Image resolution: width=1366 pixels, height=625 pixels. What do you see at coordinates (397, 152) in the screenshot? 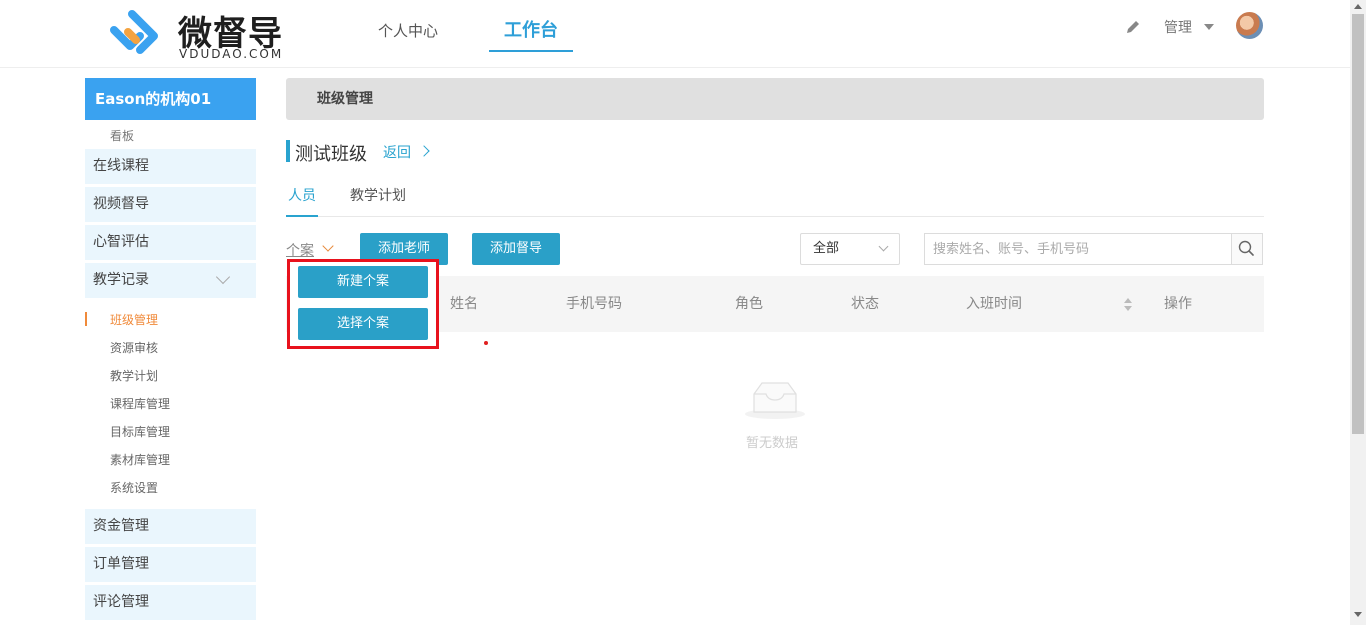
I see `back-link: 返回` at bounding box center [397, 152].